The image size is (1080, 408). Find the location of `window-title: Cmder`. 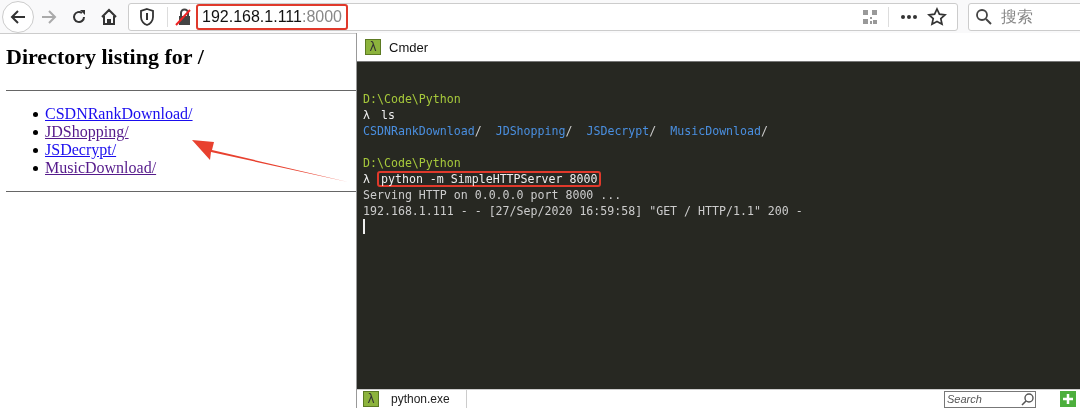

window-title: Cmder is located at coordinates (408, 47).